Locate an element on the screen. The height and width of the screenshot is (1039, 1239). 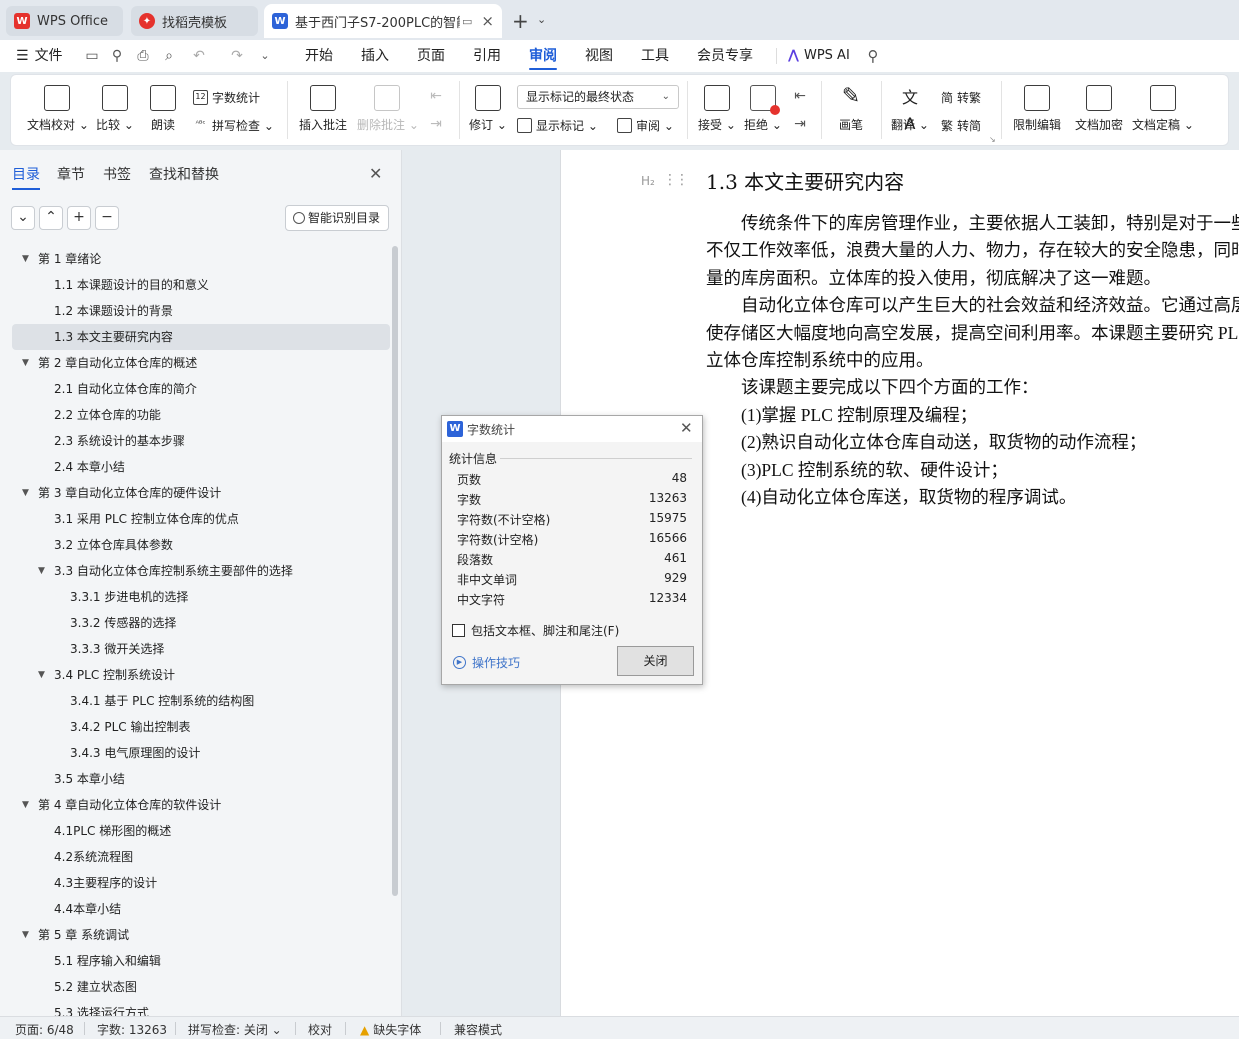
reject-button: 拒绝 ⌄ is located at coordinates (763, 109).